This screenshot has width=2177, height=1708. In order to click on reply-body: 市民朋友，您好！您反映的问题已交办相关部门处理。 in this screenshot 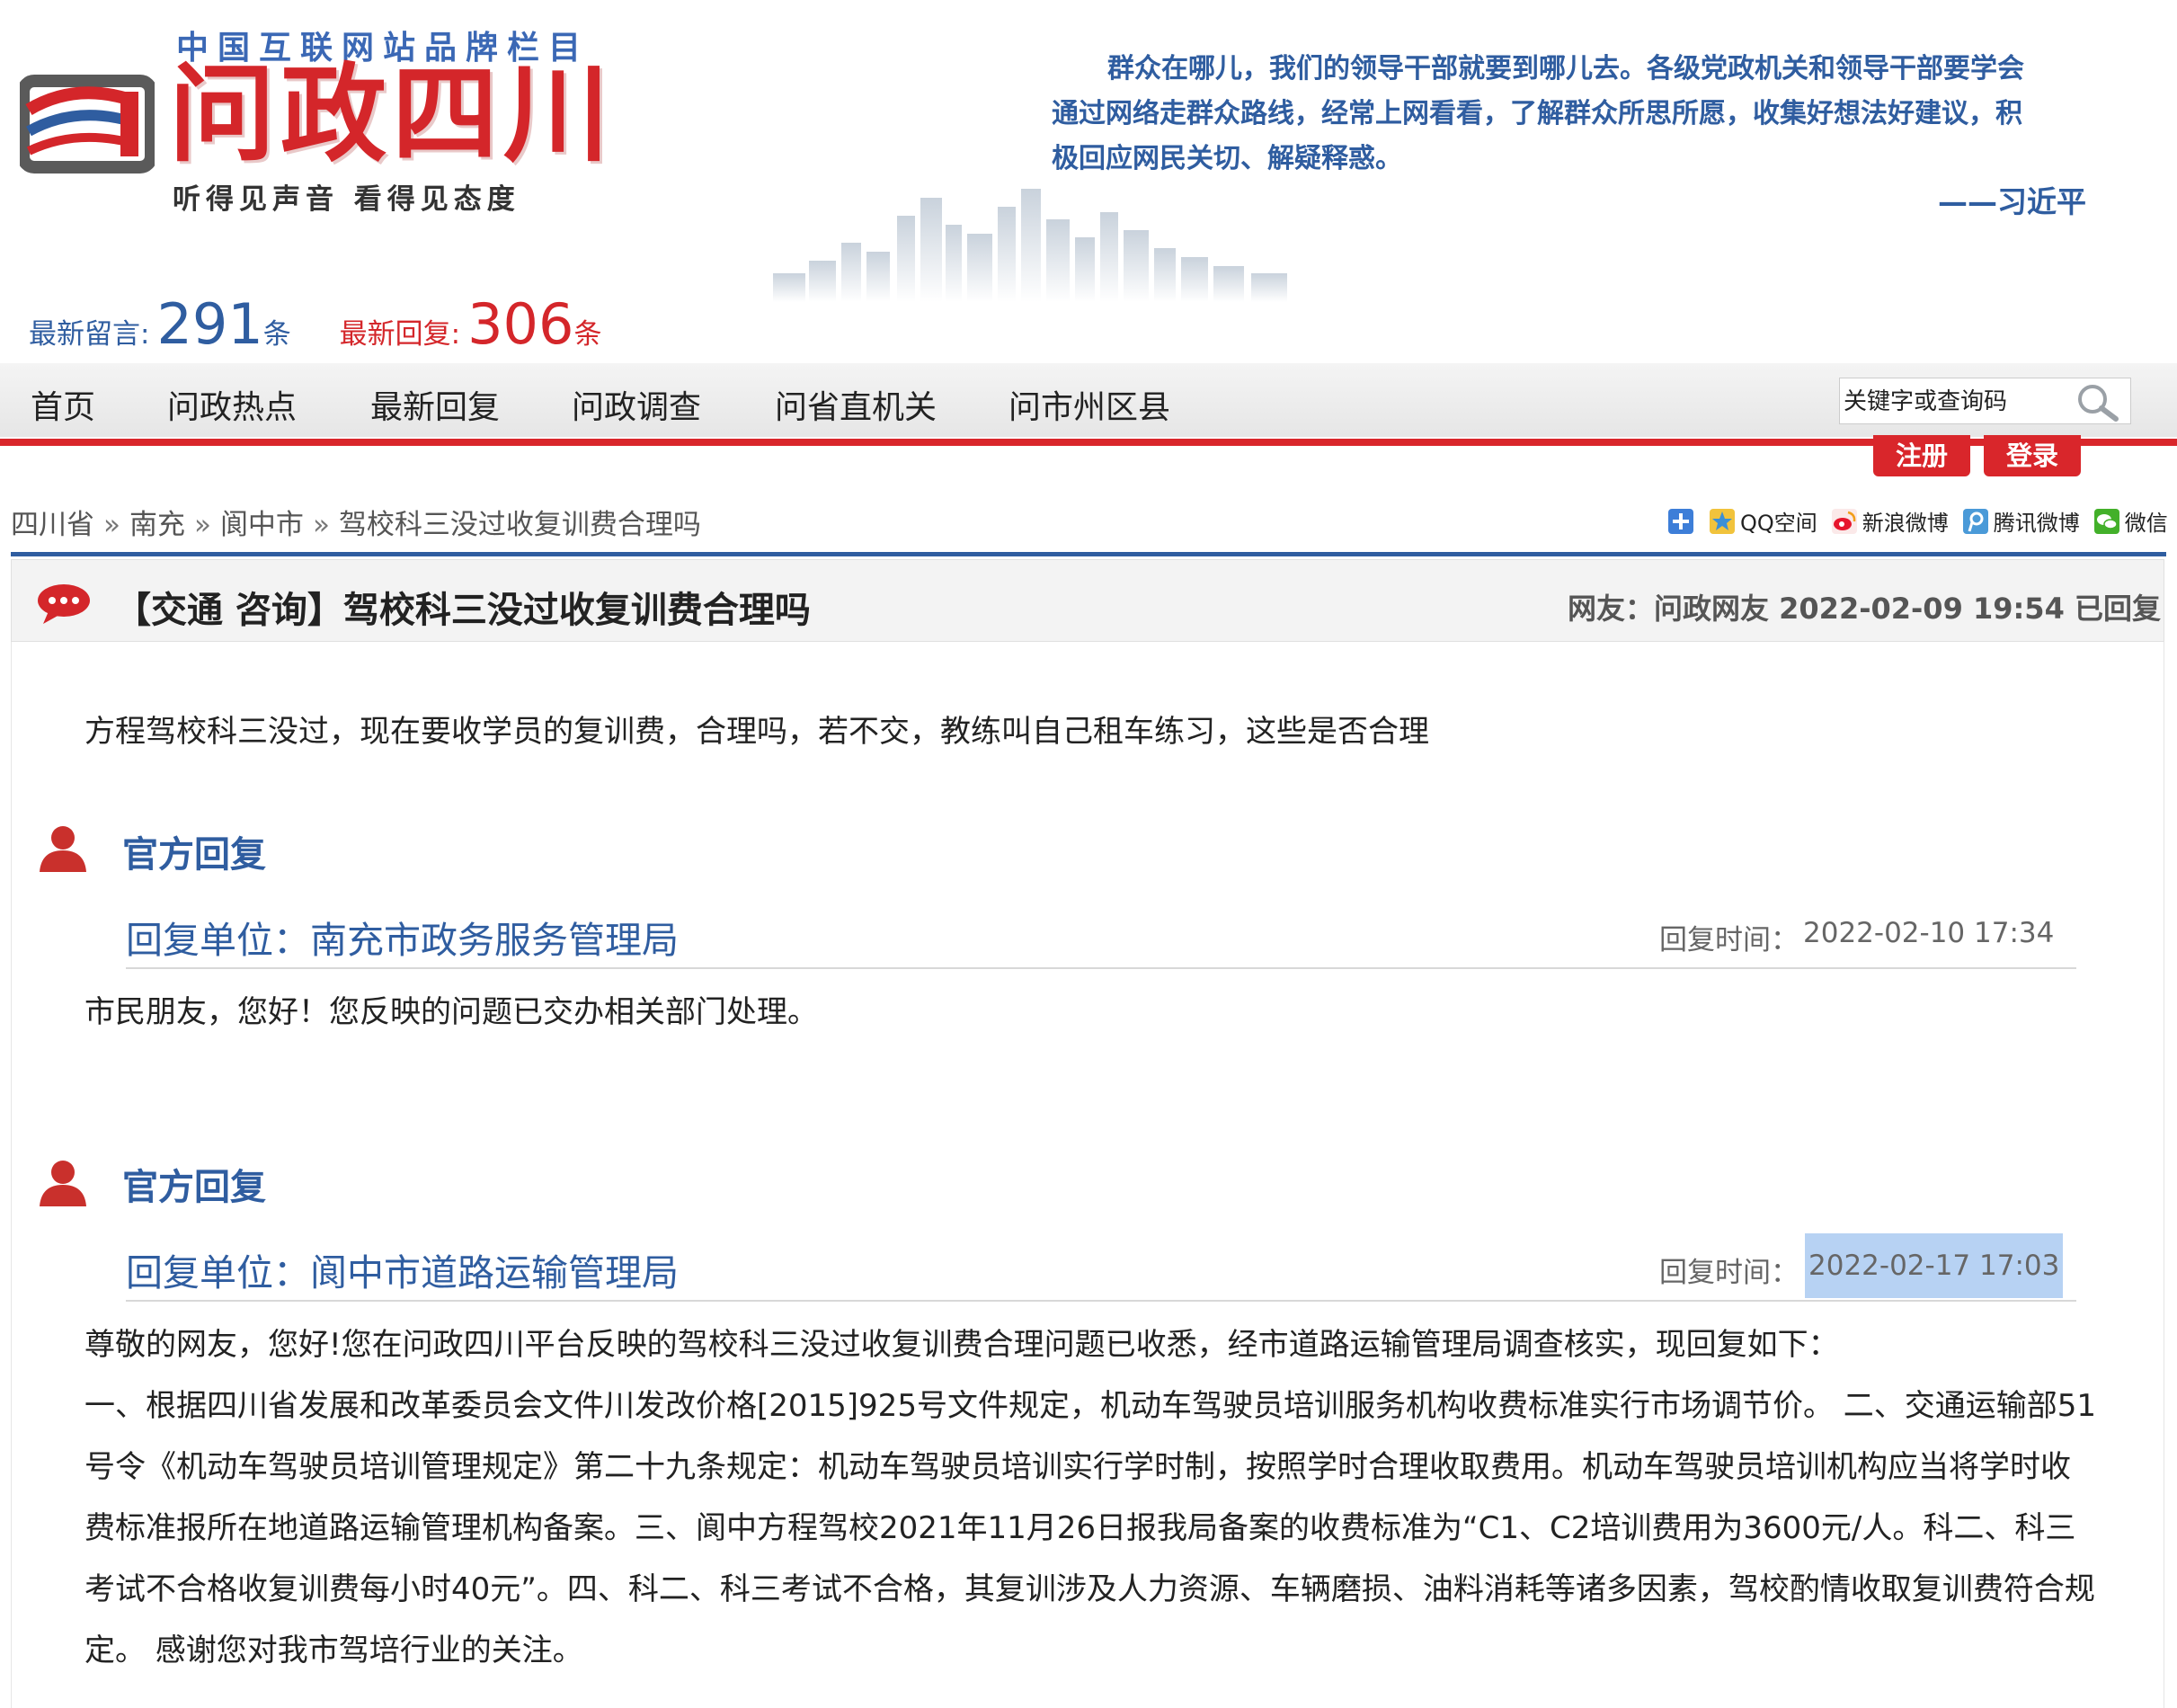, I will do `click(451, 1012)`.